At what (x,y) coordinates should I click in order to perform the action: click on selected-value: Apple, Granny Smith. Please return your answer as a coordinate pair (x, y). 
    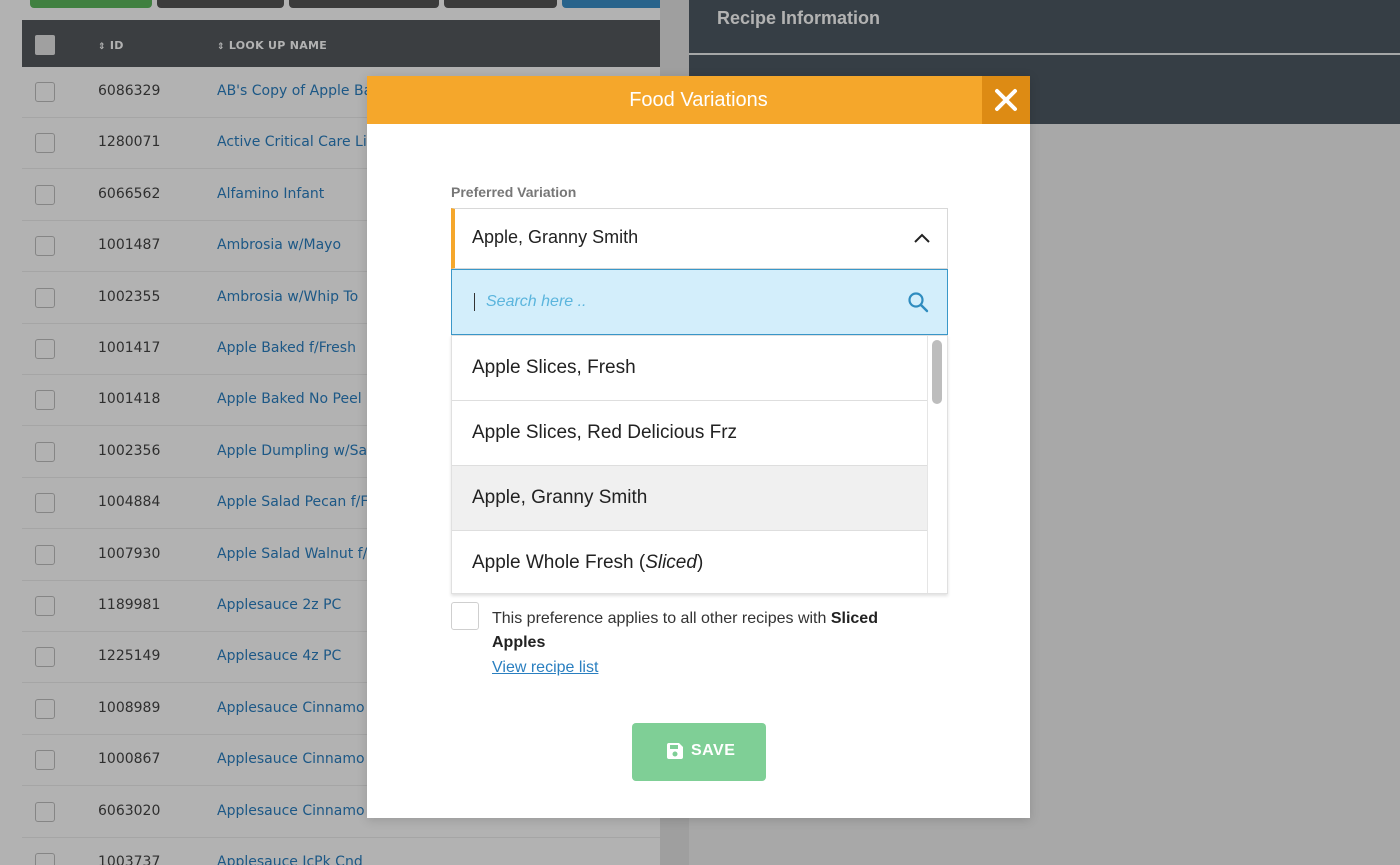
    Looking at the image, I should click on (555, 237).